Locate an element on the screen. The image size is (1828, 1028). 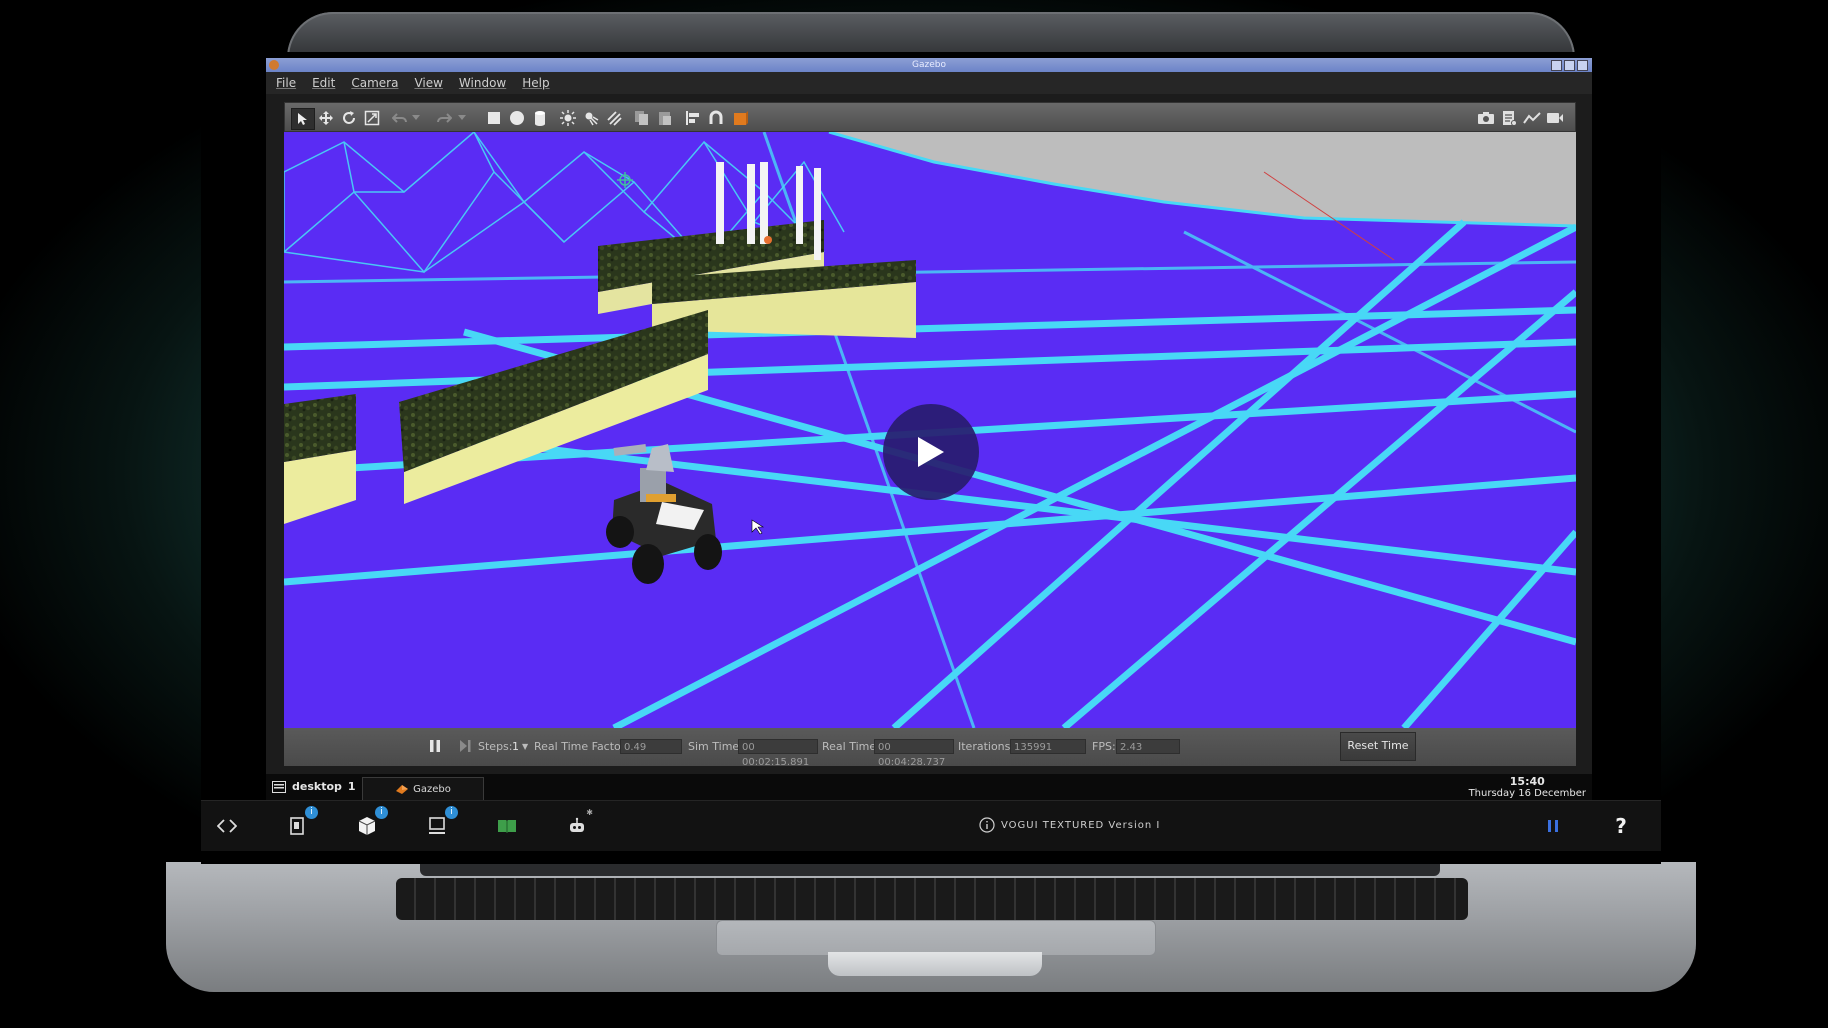
screenshot-icon is located at coordinates (1486, 118).